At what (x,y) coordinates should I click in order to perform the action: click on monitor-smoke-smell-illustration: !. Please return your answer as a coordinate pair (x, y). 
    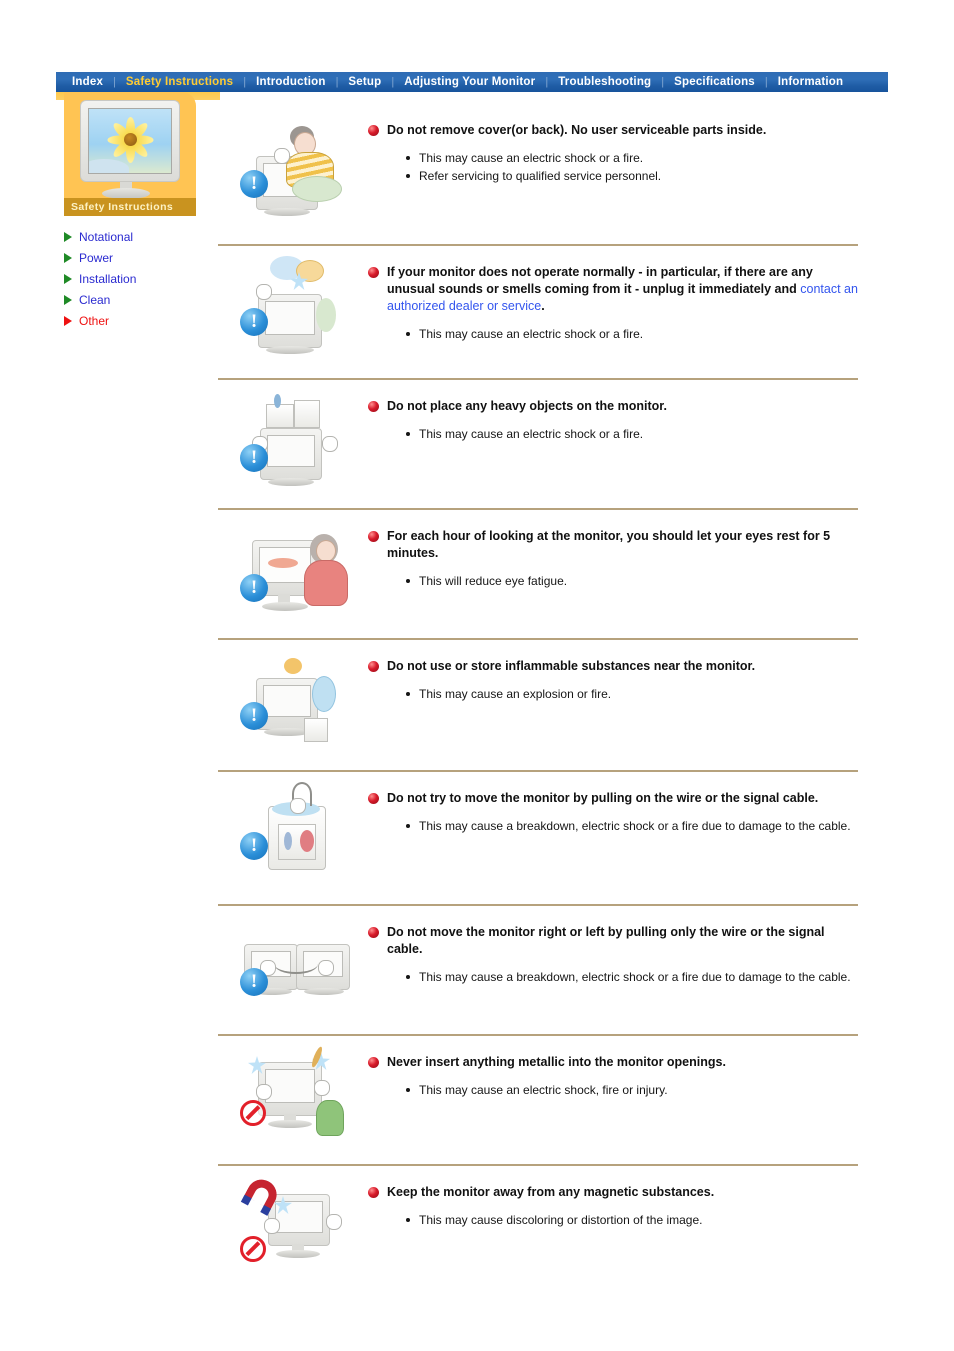
    Looking at the image, I should click on (293, 306).